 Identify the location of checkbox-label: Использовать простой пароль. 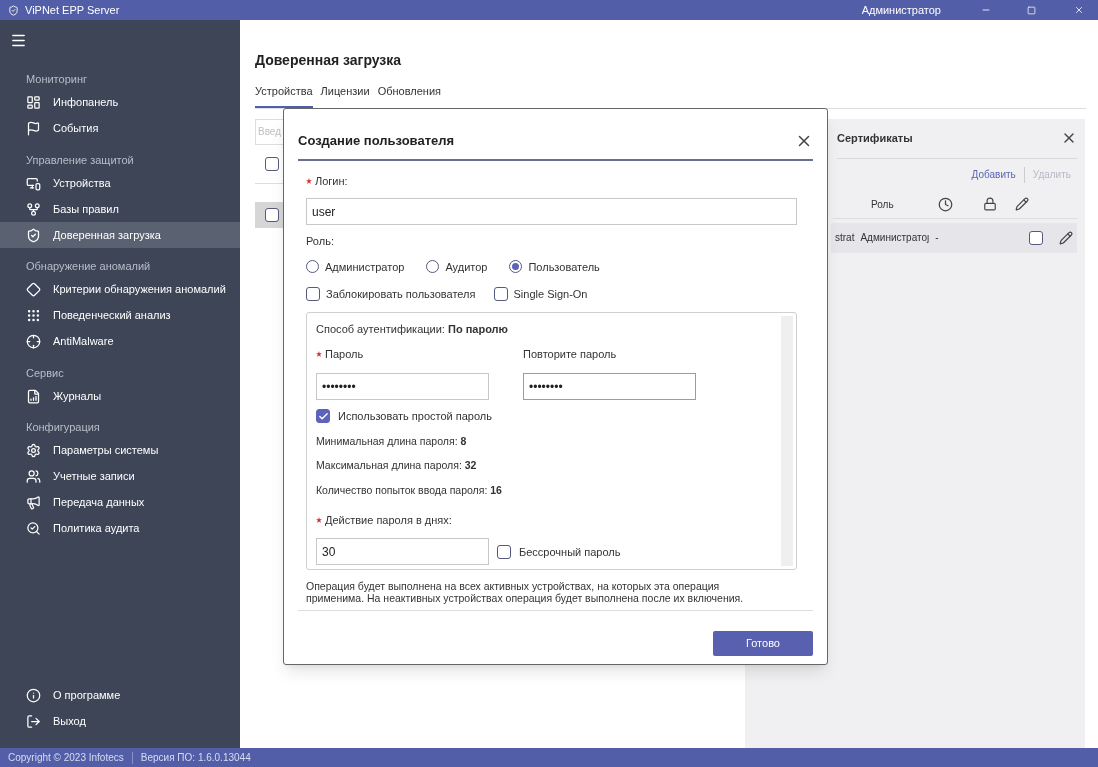
(415, 416).